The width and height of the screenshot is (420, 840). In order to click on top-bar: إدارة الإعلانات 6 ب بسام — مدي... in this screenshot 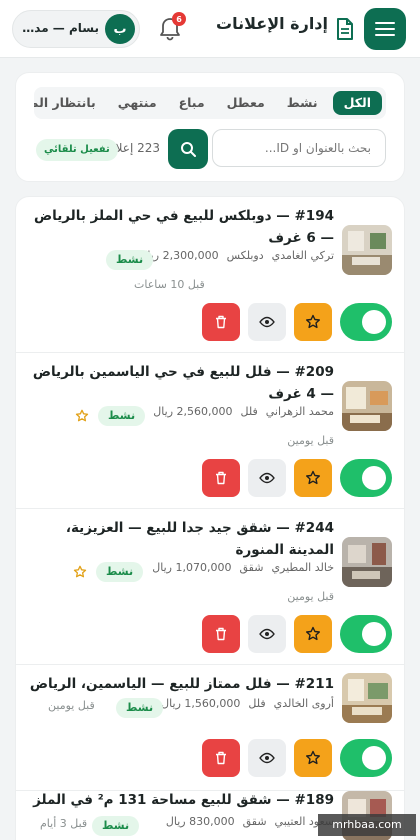, I will do `click(210, 29)`.